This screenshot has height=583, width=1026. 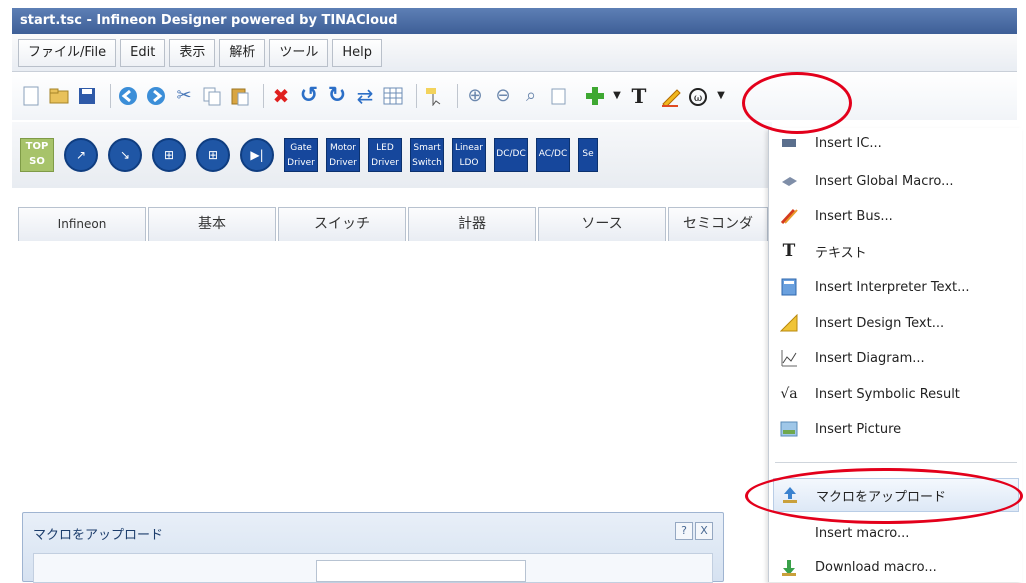 What do you see at coordinates (98, 535) in the screenshot?
I see `dialog-title: マクロをアップロード` at bounding box center [98, 535].